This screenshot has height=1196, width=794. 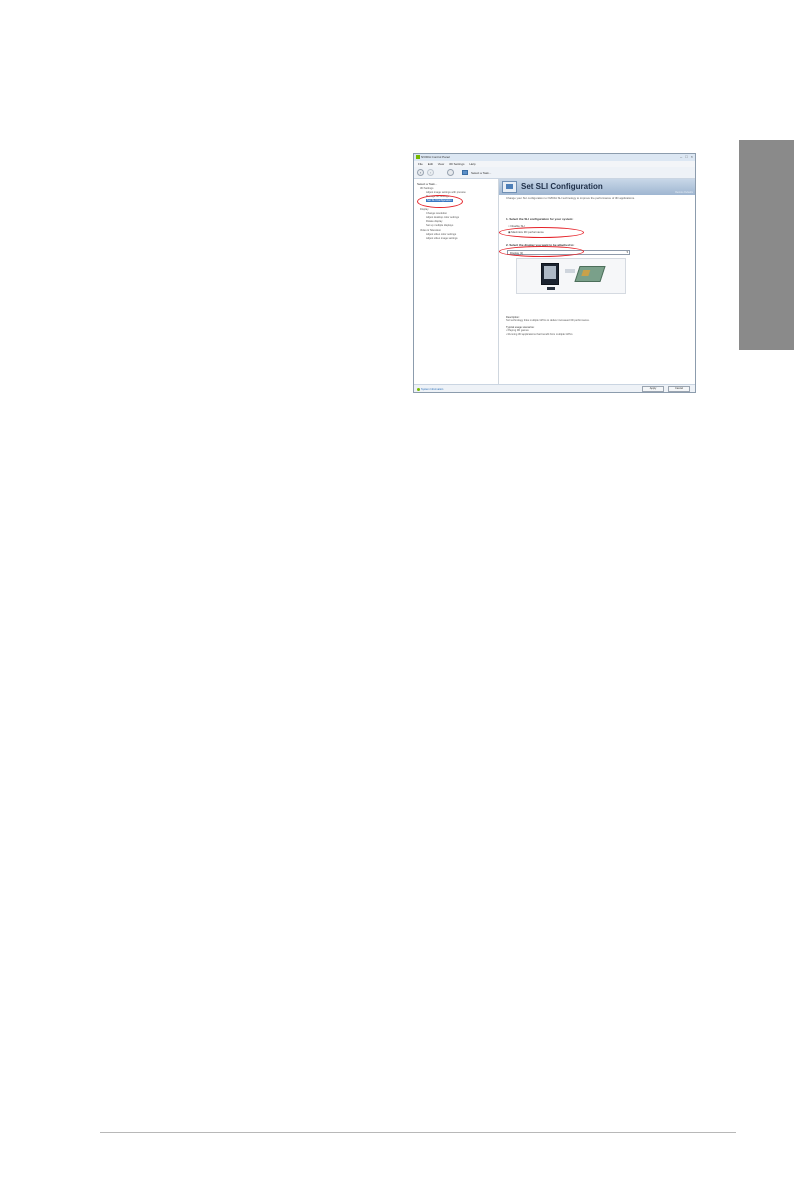 I want to click on tree-item-desktop-color: Adjust desktop color settings, so click(x=442, y=217).